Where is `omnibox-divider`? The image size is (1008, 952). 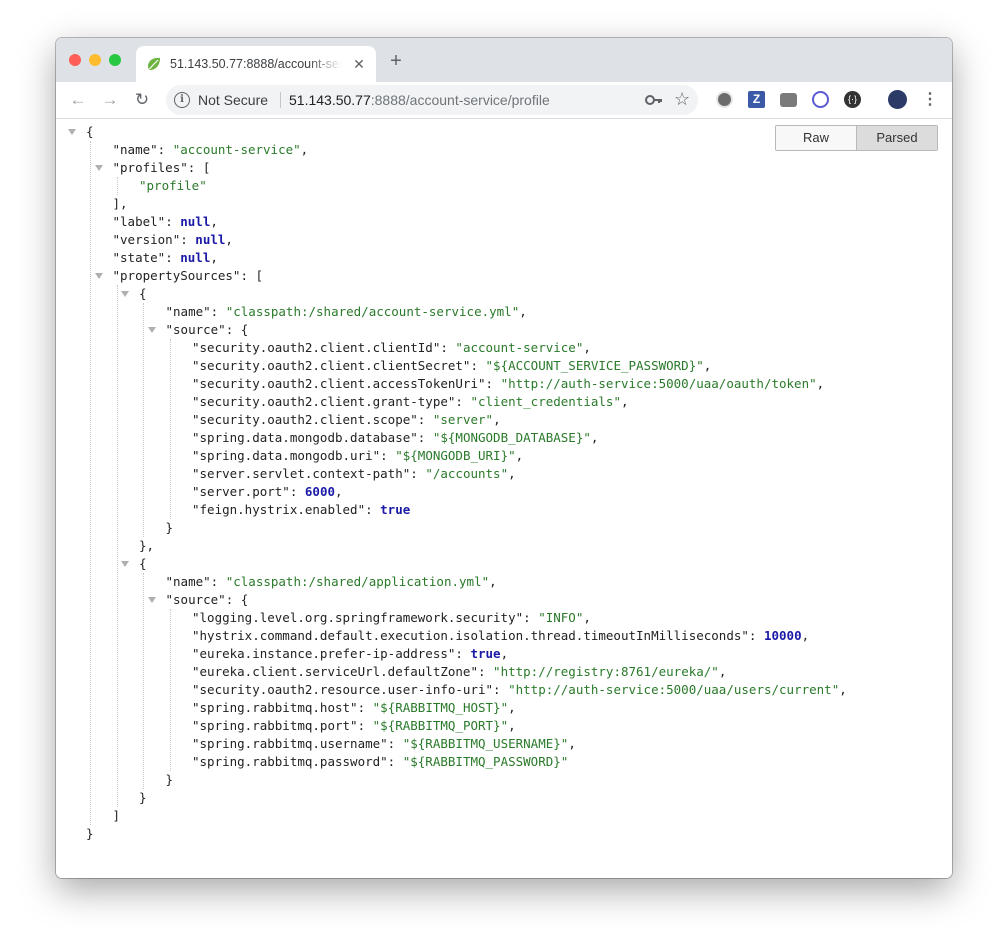
omnibox-divider is located at coordinates (280, 100).